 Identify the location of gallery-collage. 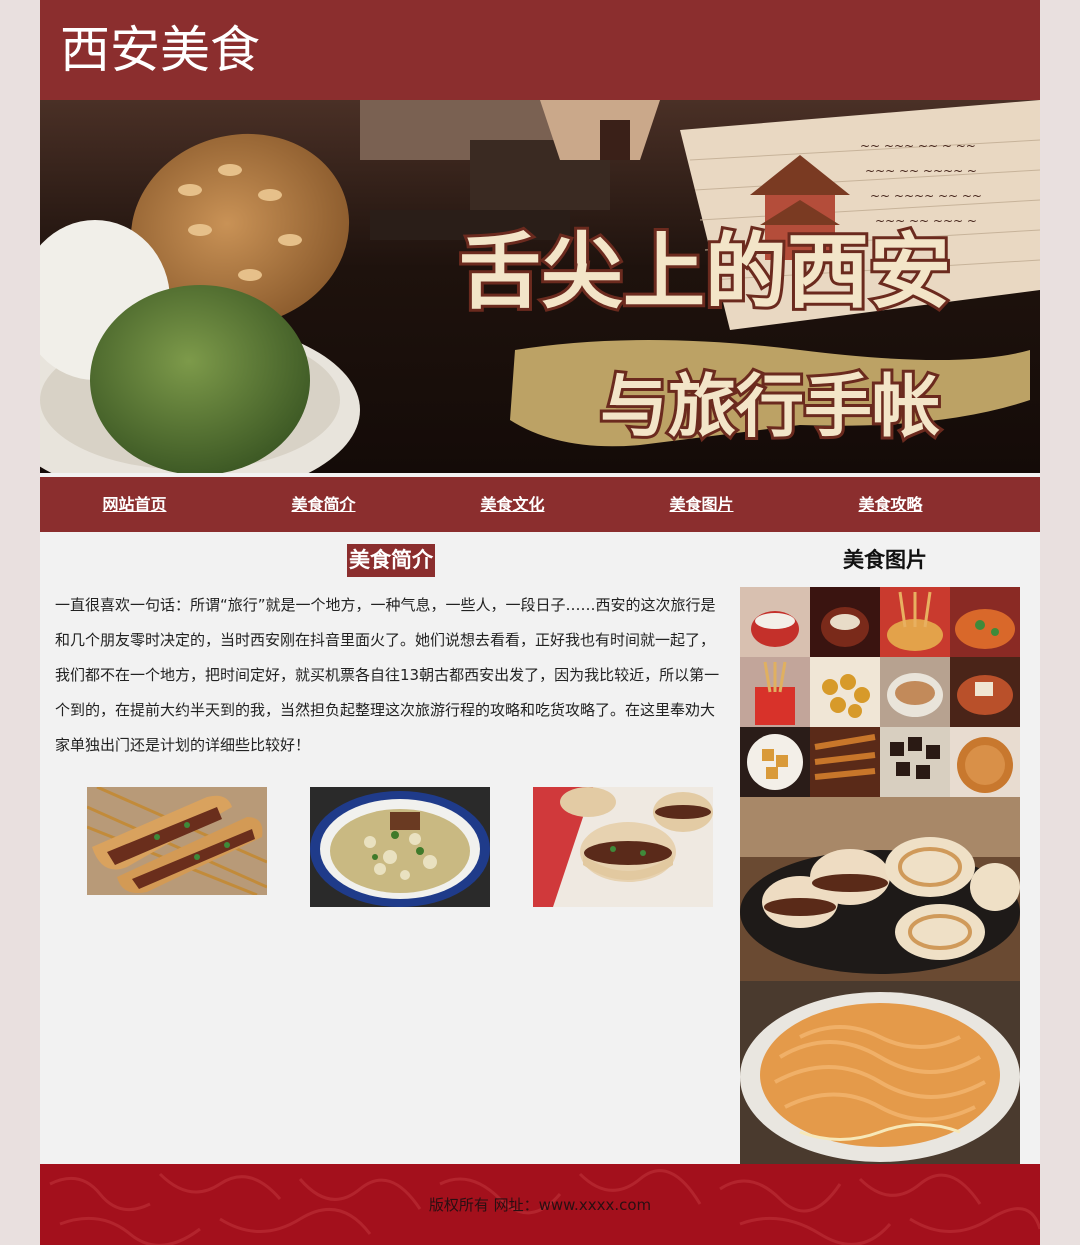
(880, 875).